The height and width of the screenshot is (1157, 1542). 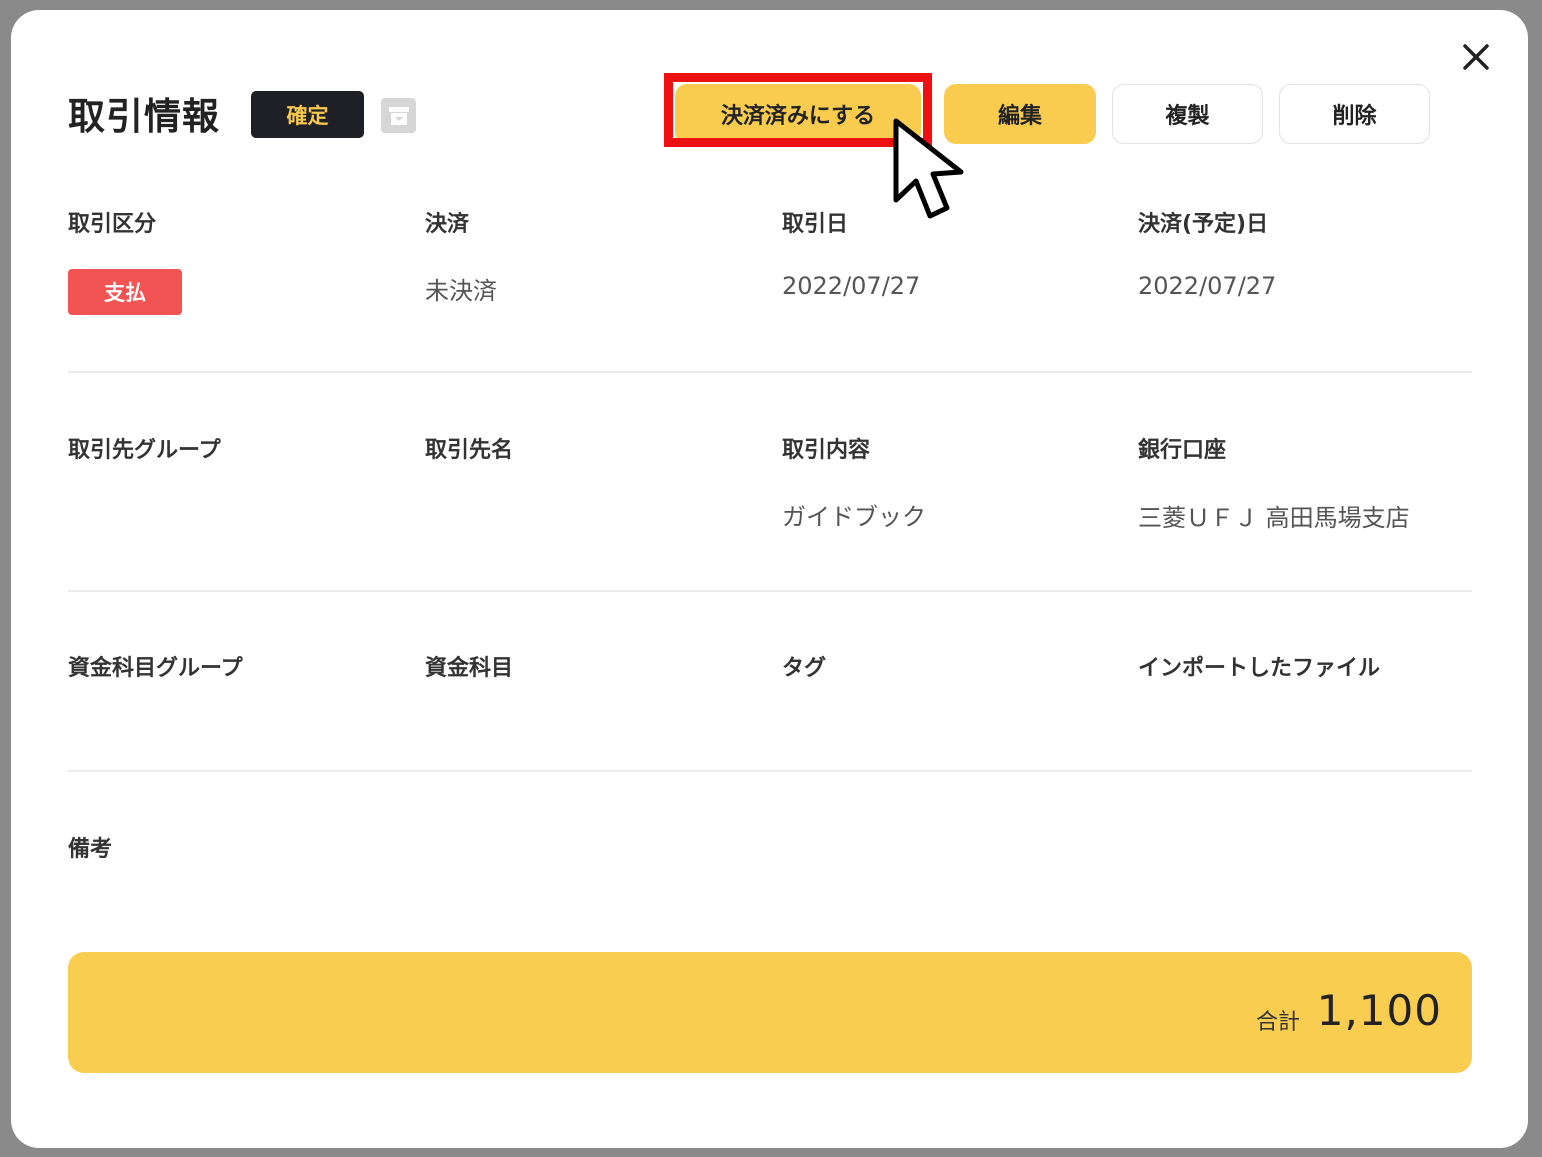 I want to click on bank-label: 銀行口座, so click(x=1182, y=450).